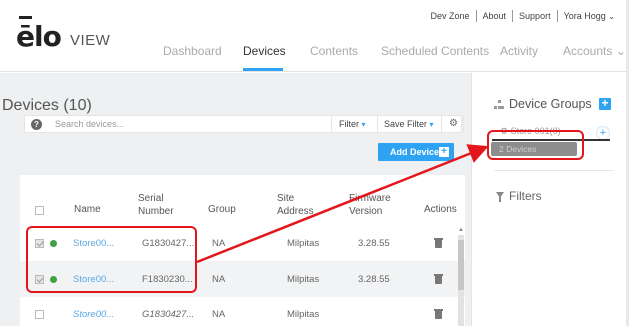 Image resolution: width=629 pixels, height=326 pixels. What do you see at coordinates (584, 16) in the screenshot?
I see `user-name: Yora Hogg` at bounding box center [584, 16].